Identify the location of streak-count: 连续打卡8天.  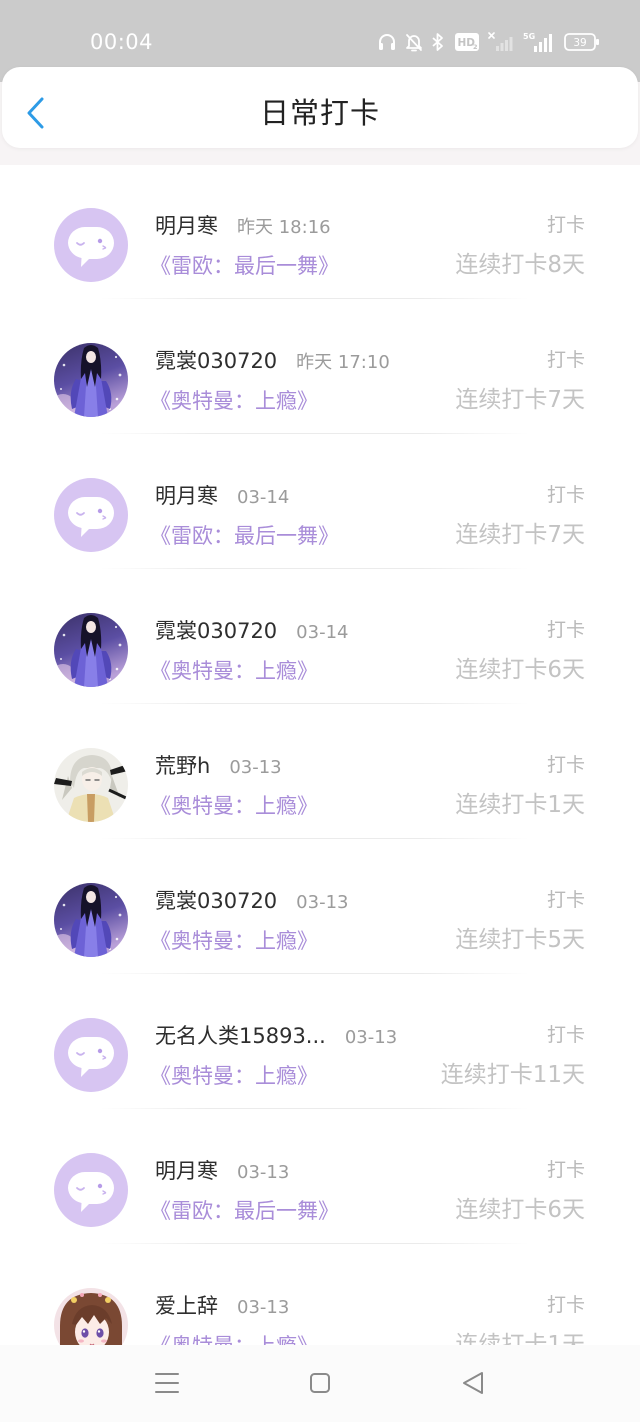
(520, 265).